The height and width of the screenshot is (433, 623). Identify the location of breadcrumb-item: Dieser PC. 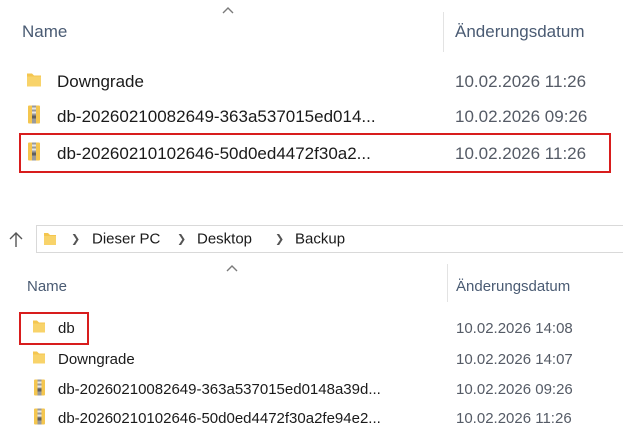
(126, 239).